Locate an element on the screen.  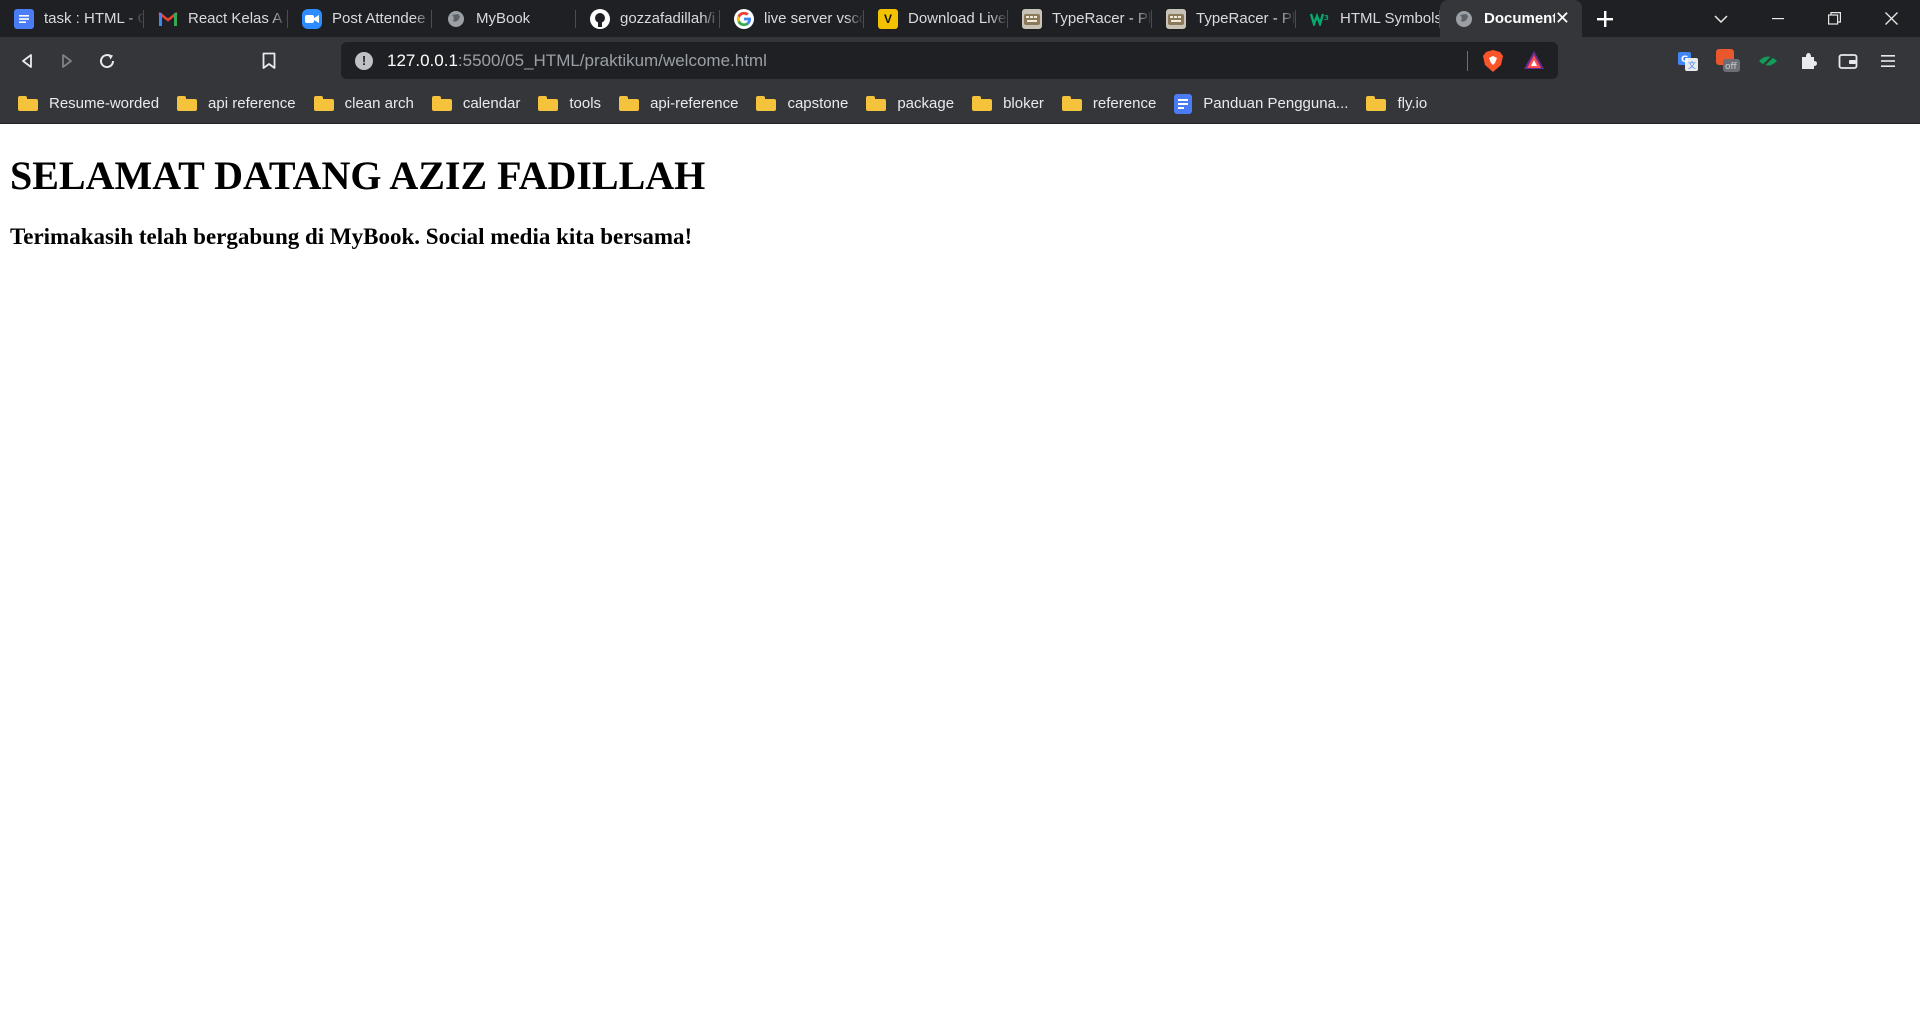
bookmark-reference: reference is located at coordinates (1110, 104).